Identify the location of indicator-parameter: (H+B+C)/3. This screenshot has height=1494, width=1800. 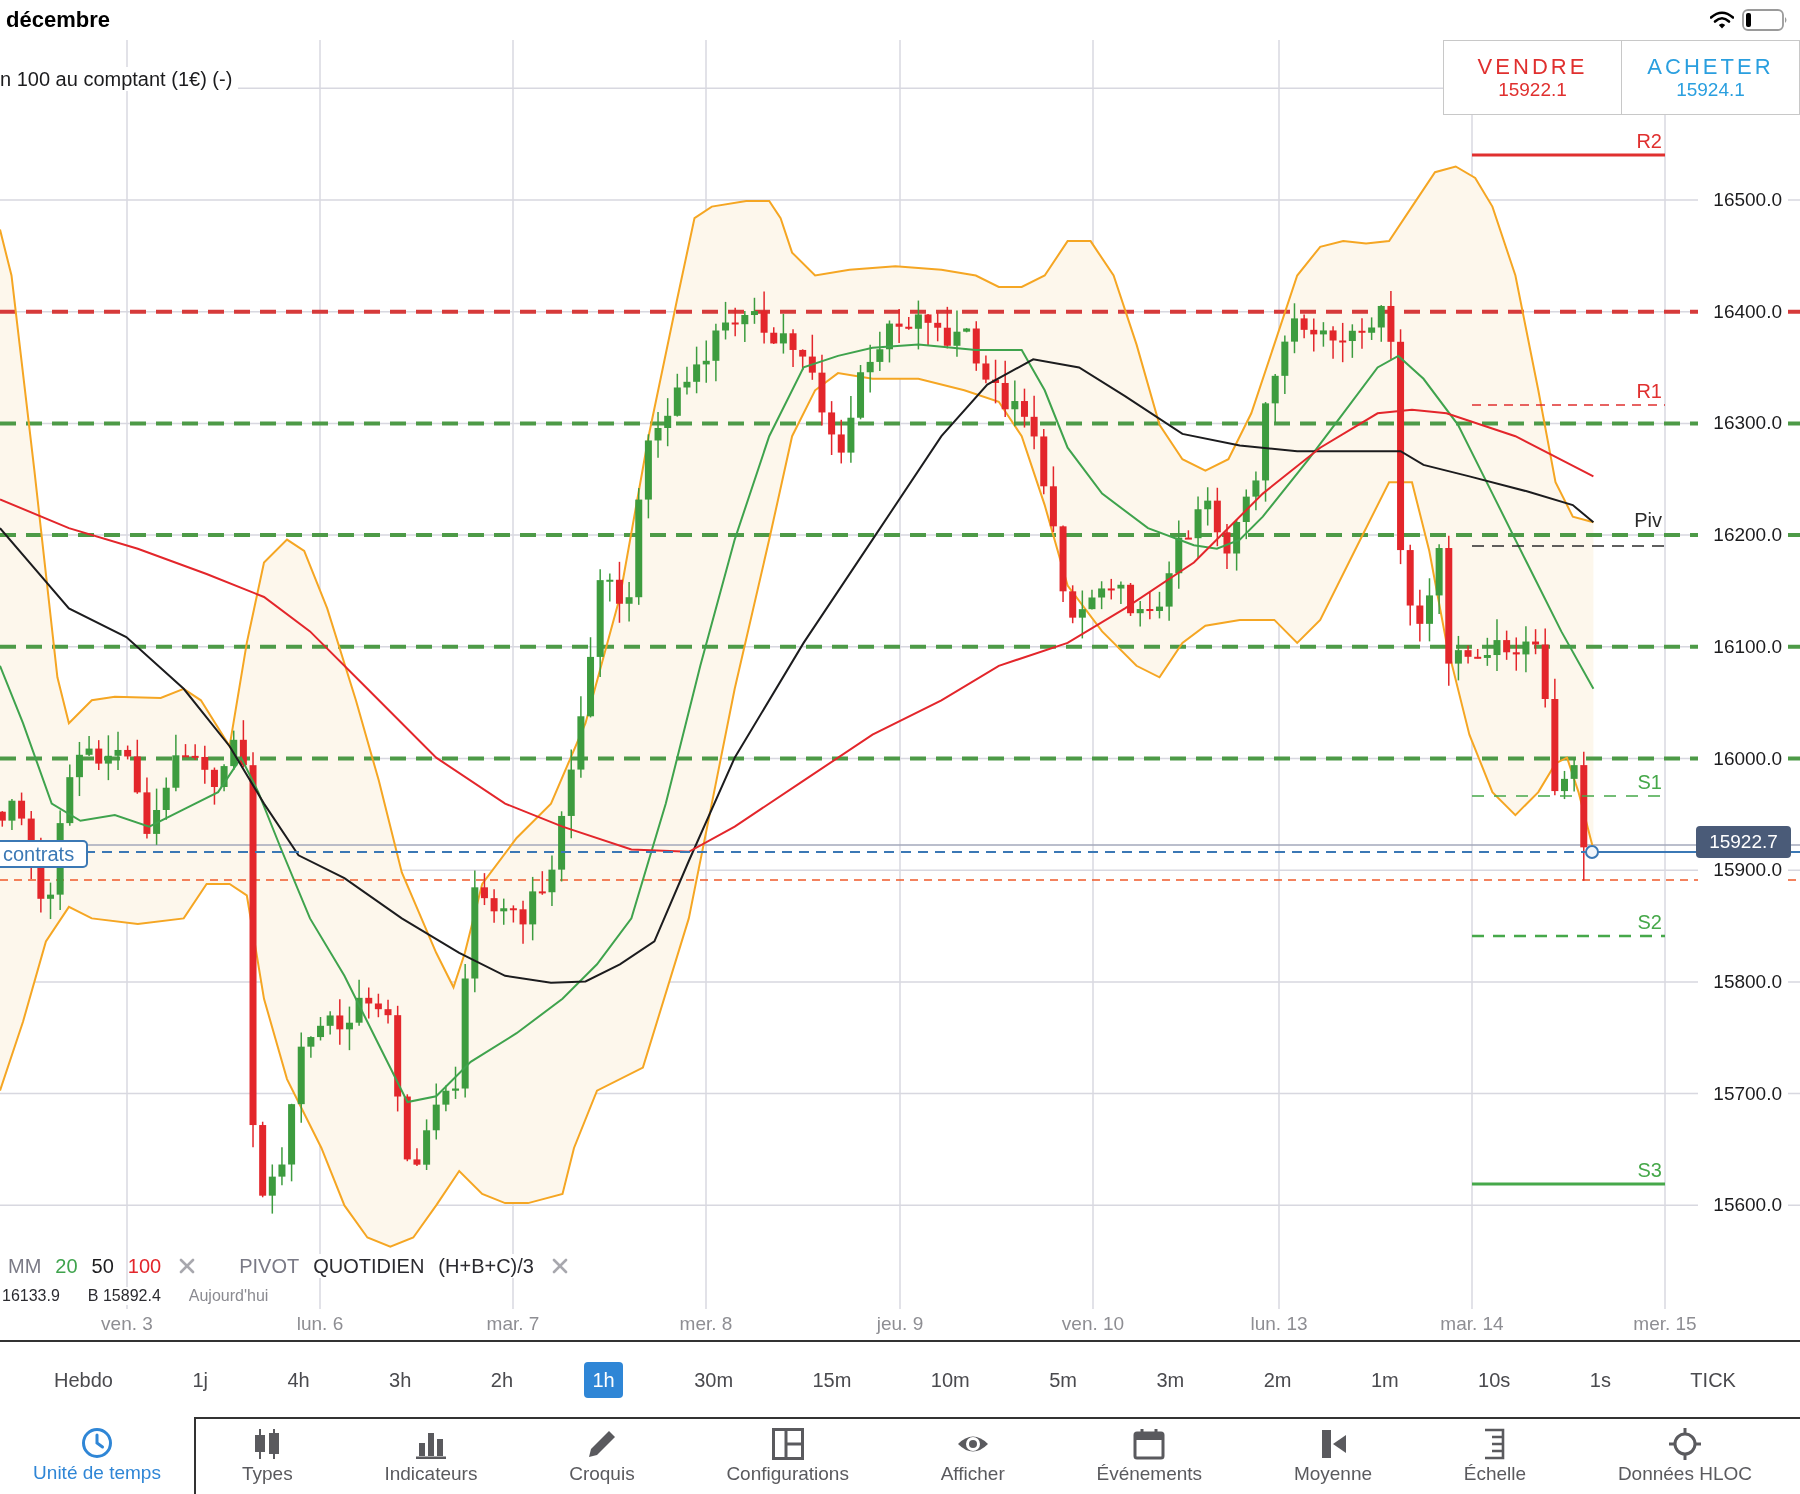
(486, 1266).